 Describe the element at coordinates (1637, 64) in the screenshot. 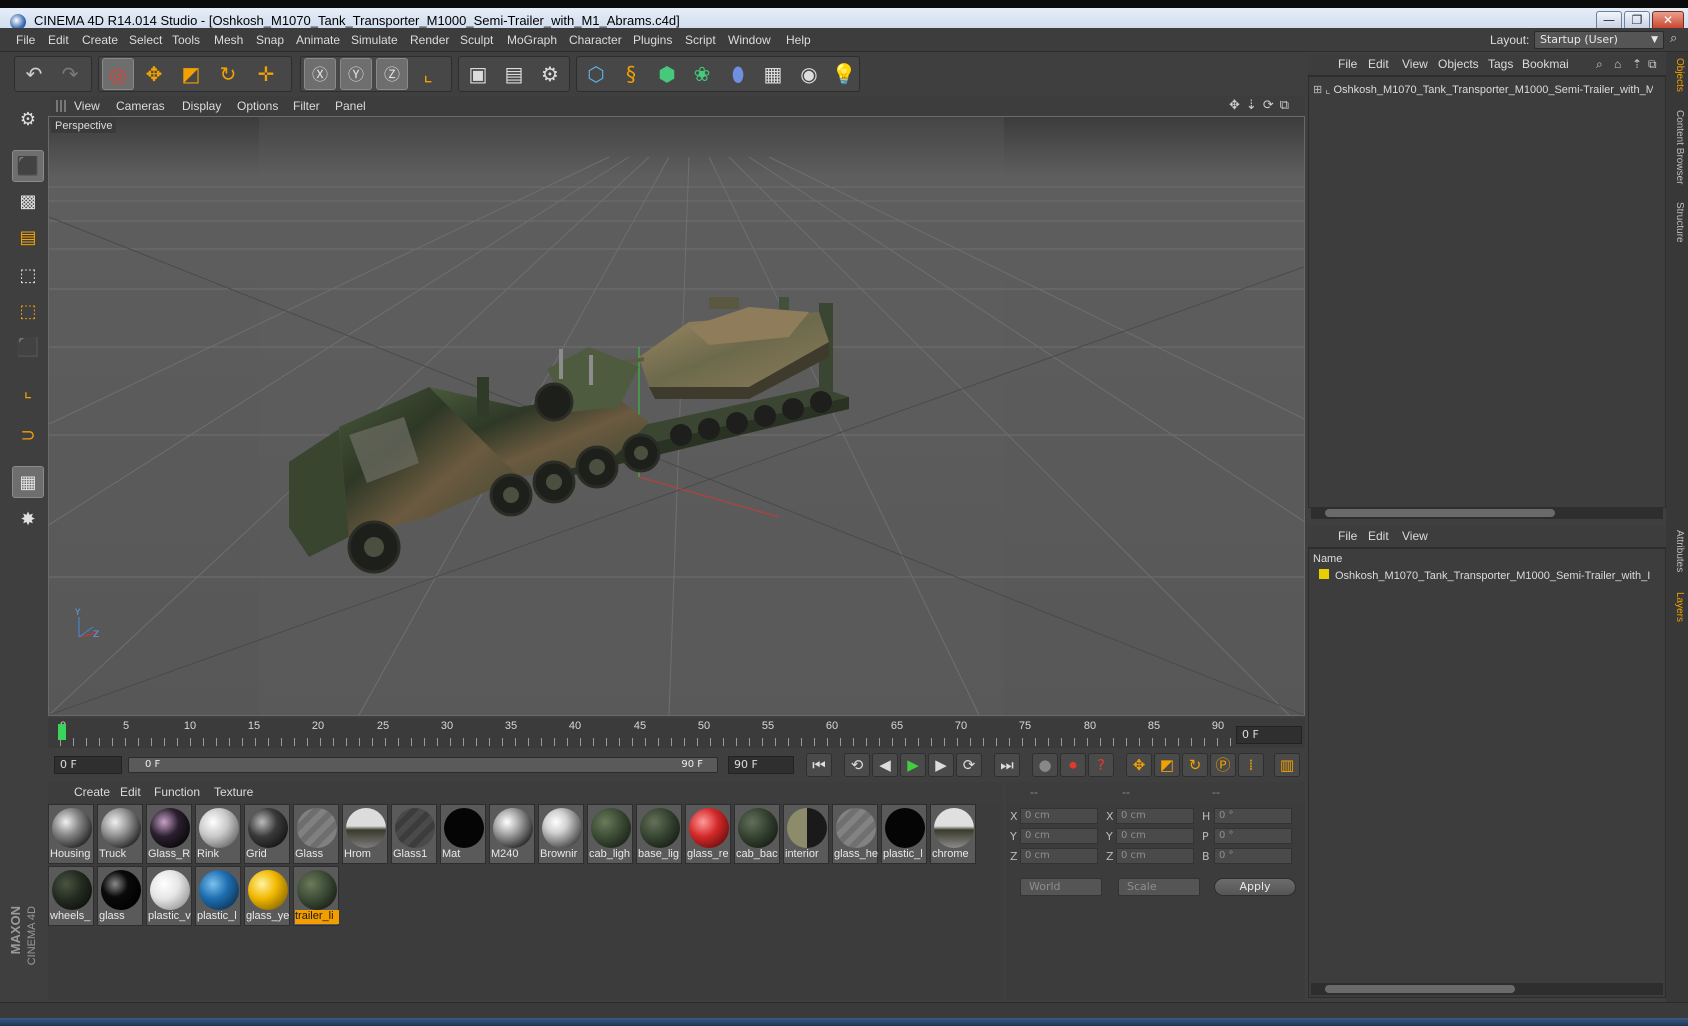

I see `up-icon: ⇡` at that location.